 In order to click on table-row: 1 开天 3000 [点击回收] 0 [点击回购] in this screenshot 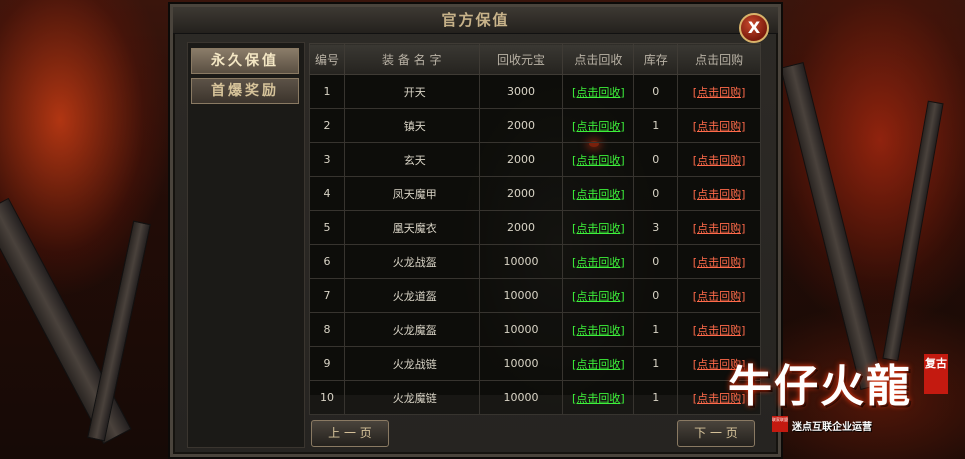, I will do `click(535, 91)`.